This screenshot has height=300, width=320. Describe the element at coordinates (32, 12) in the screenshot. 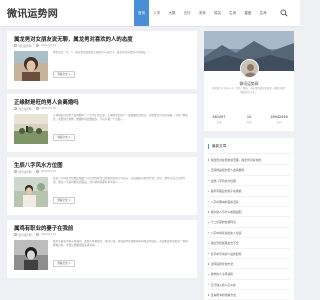

I see `site-logo: 微讯运势网` at that location.